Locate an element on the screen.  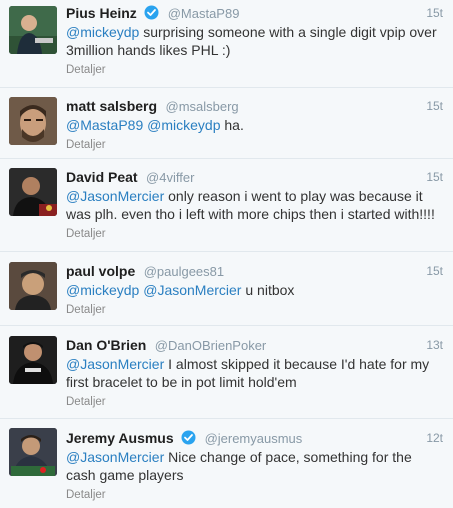
author-name: David Peat is located at coordinates (102, 177).